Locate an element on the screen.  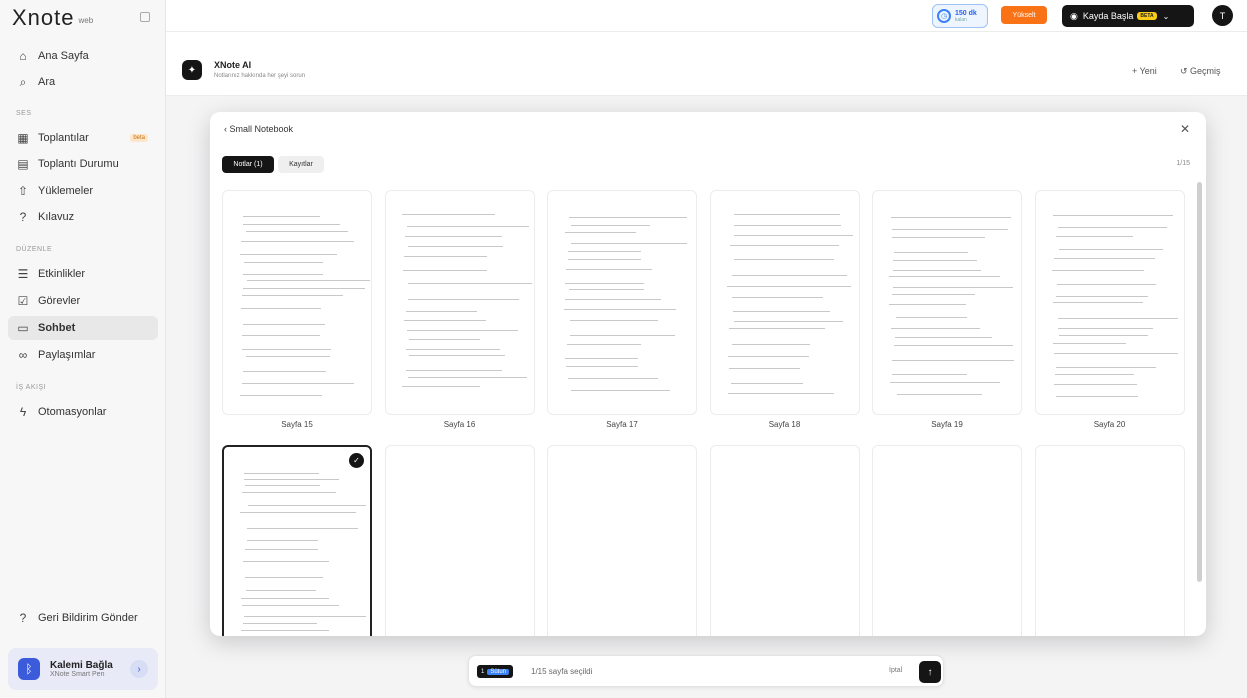
link-icon: ∞ is located at coordinates (23, 355).